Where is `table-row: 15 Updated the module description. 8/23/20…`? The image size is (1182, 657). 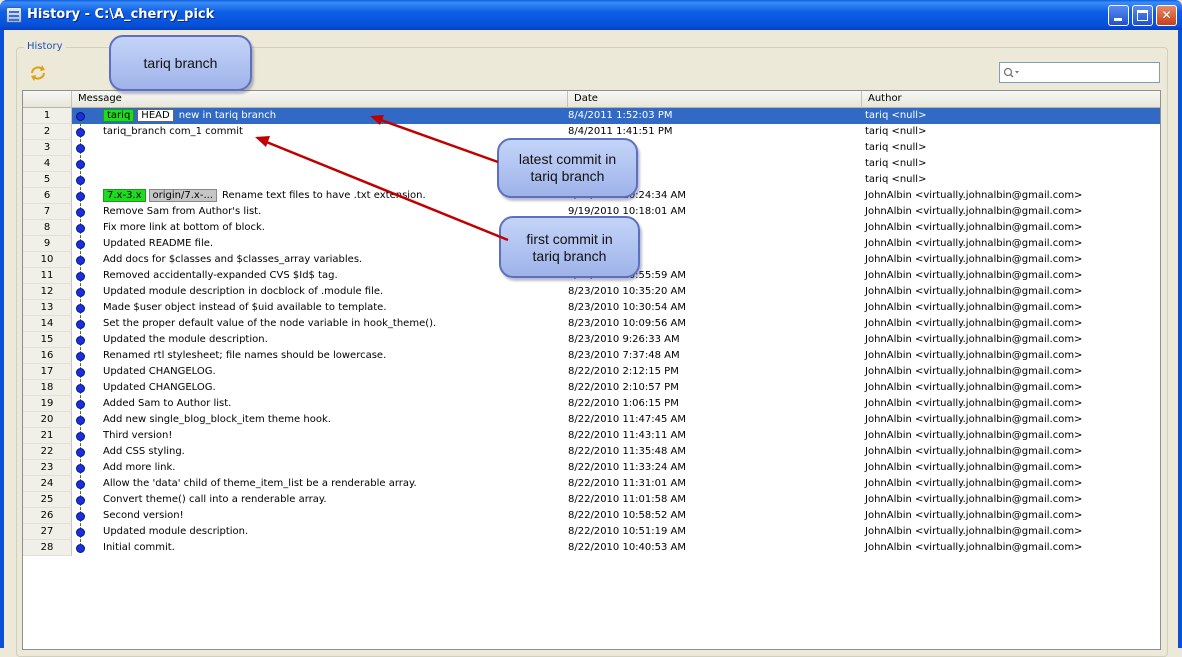 table-row: 15 Updated the module description. 8/23/20… is located at coordinates (591, 340).